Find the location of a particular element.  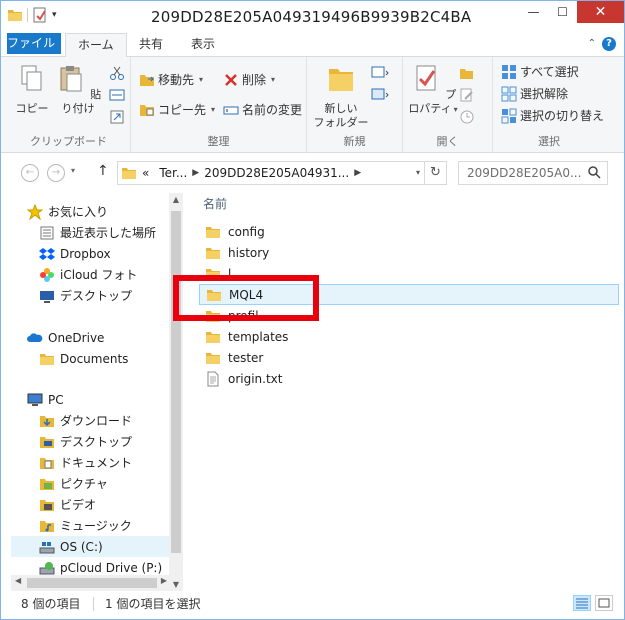

properties-large-icon is located at coordinates (426, 78).